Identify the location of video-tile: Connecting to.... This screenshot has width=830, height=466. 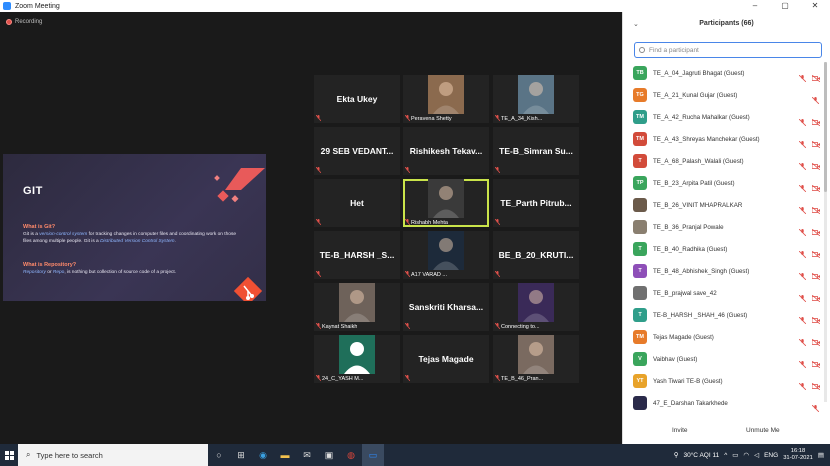
(536, 307).